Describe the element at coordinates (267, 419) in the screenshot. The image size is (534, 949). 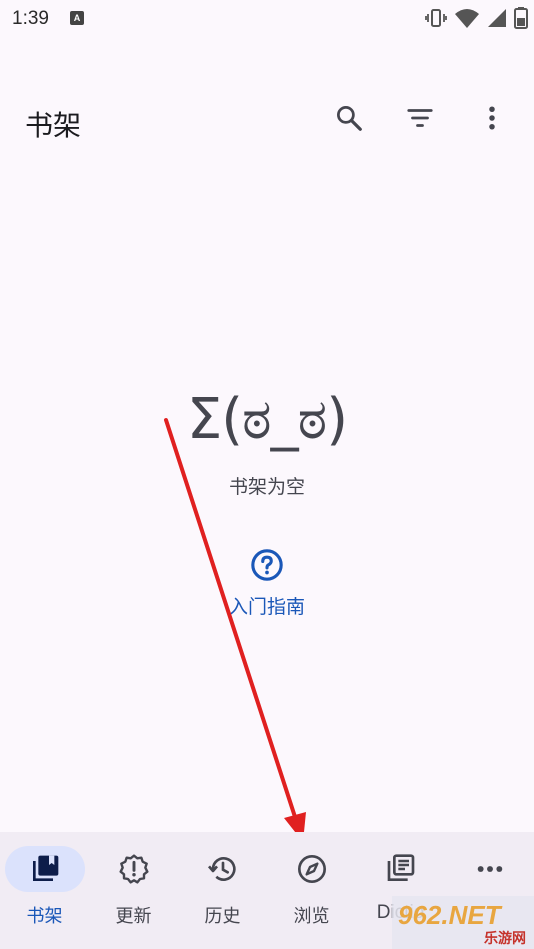
I see `empty-kaomoji: Σ(ಠ_ಠ)` at that location.